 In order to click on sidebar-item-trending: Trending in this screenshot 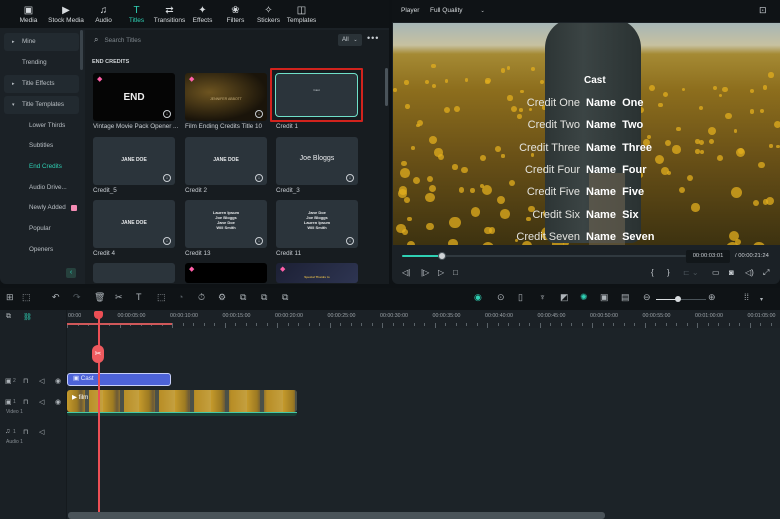, I will do `click(41, 63)`.